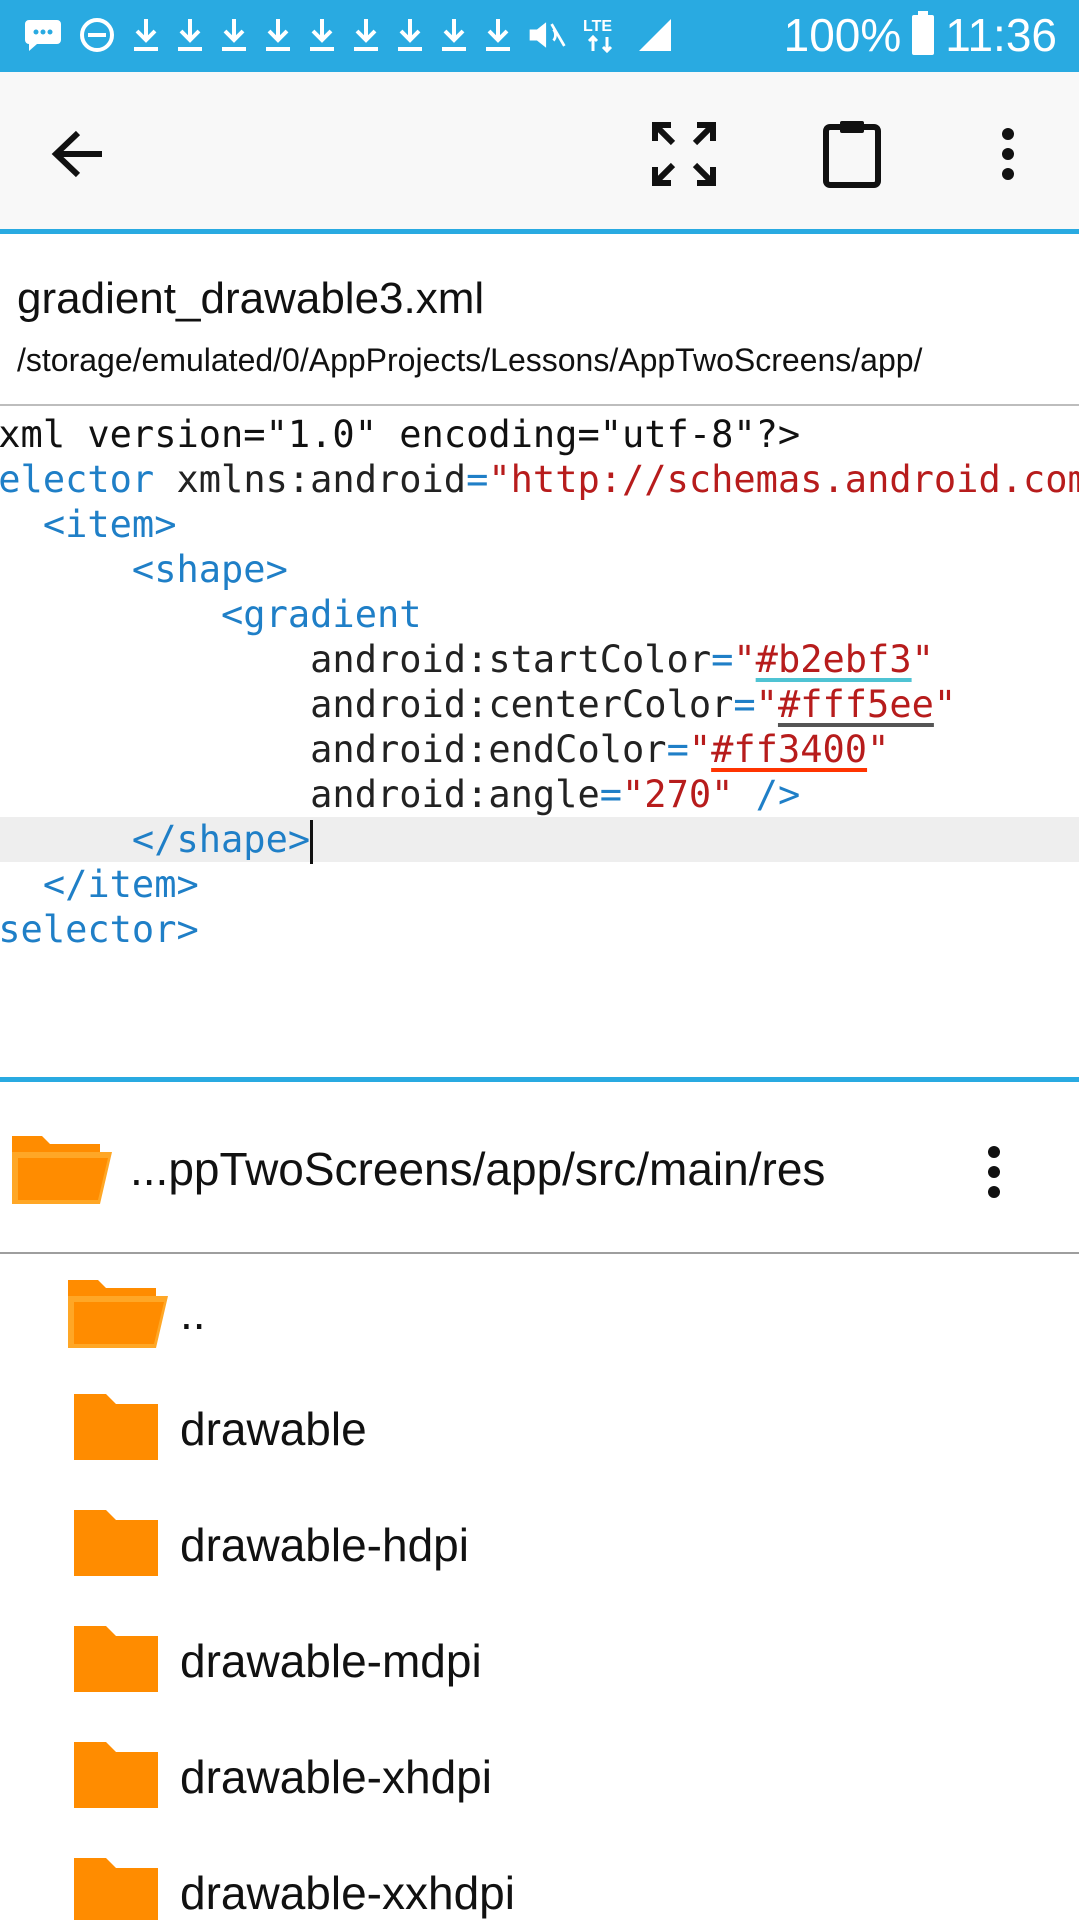 The height and width of the screenshot is (1920, 1079). Describe the element at coordinates (155, 839) in the screenshot. I see `code-token: </shape>` at that location.